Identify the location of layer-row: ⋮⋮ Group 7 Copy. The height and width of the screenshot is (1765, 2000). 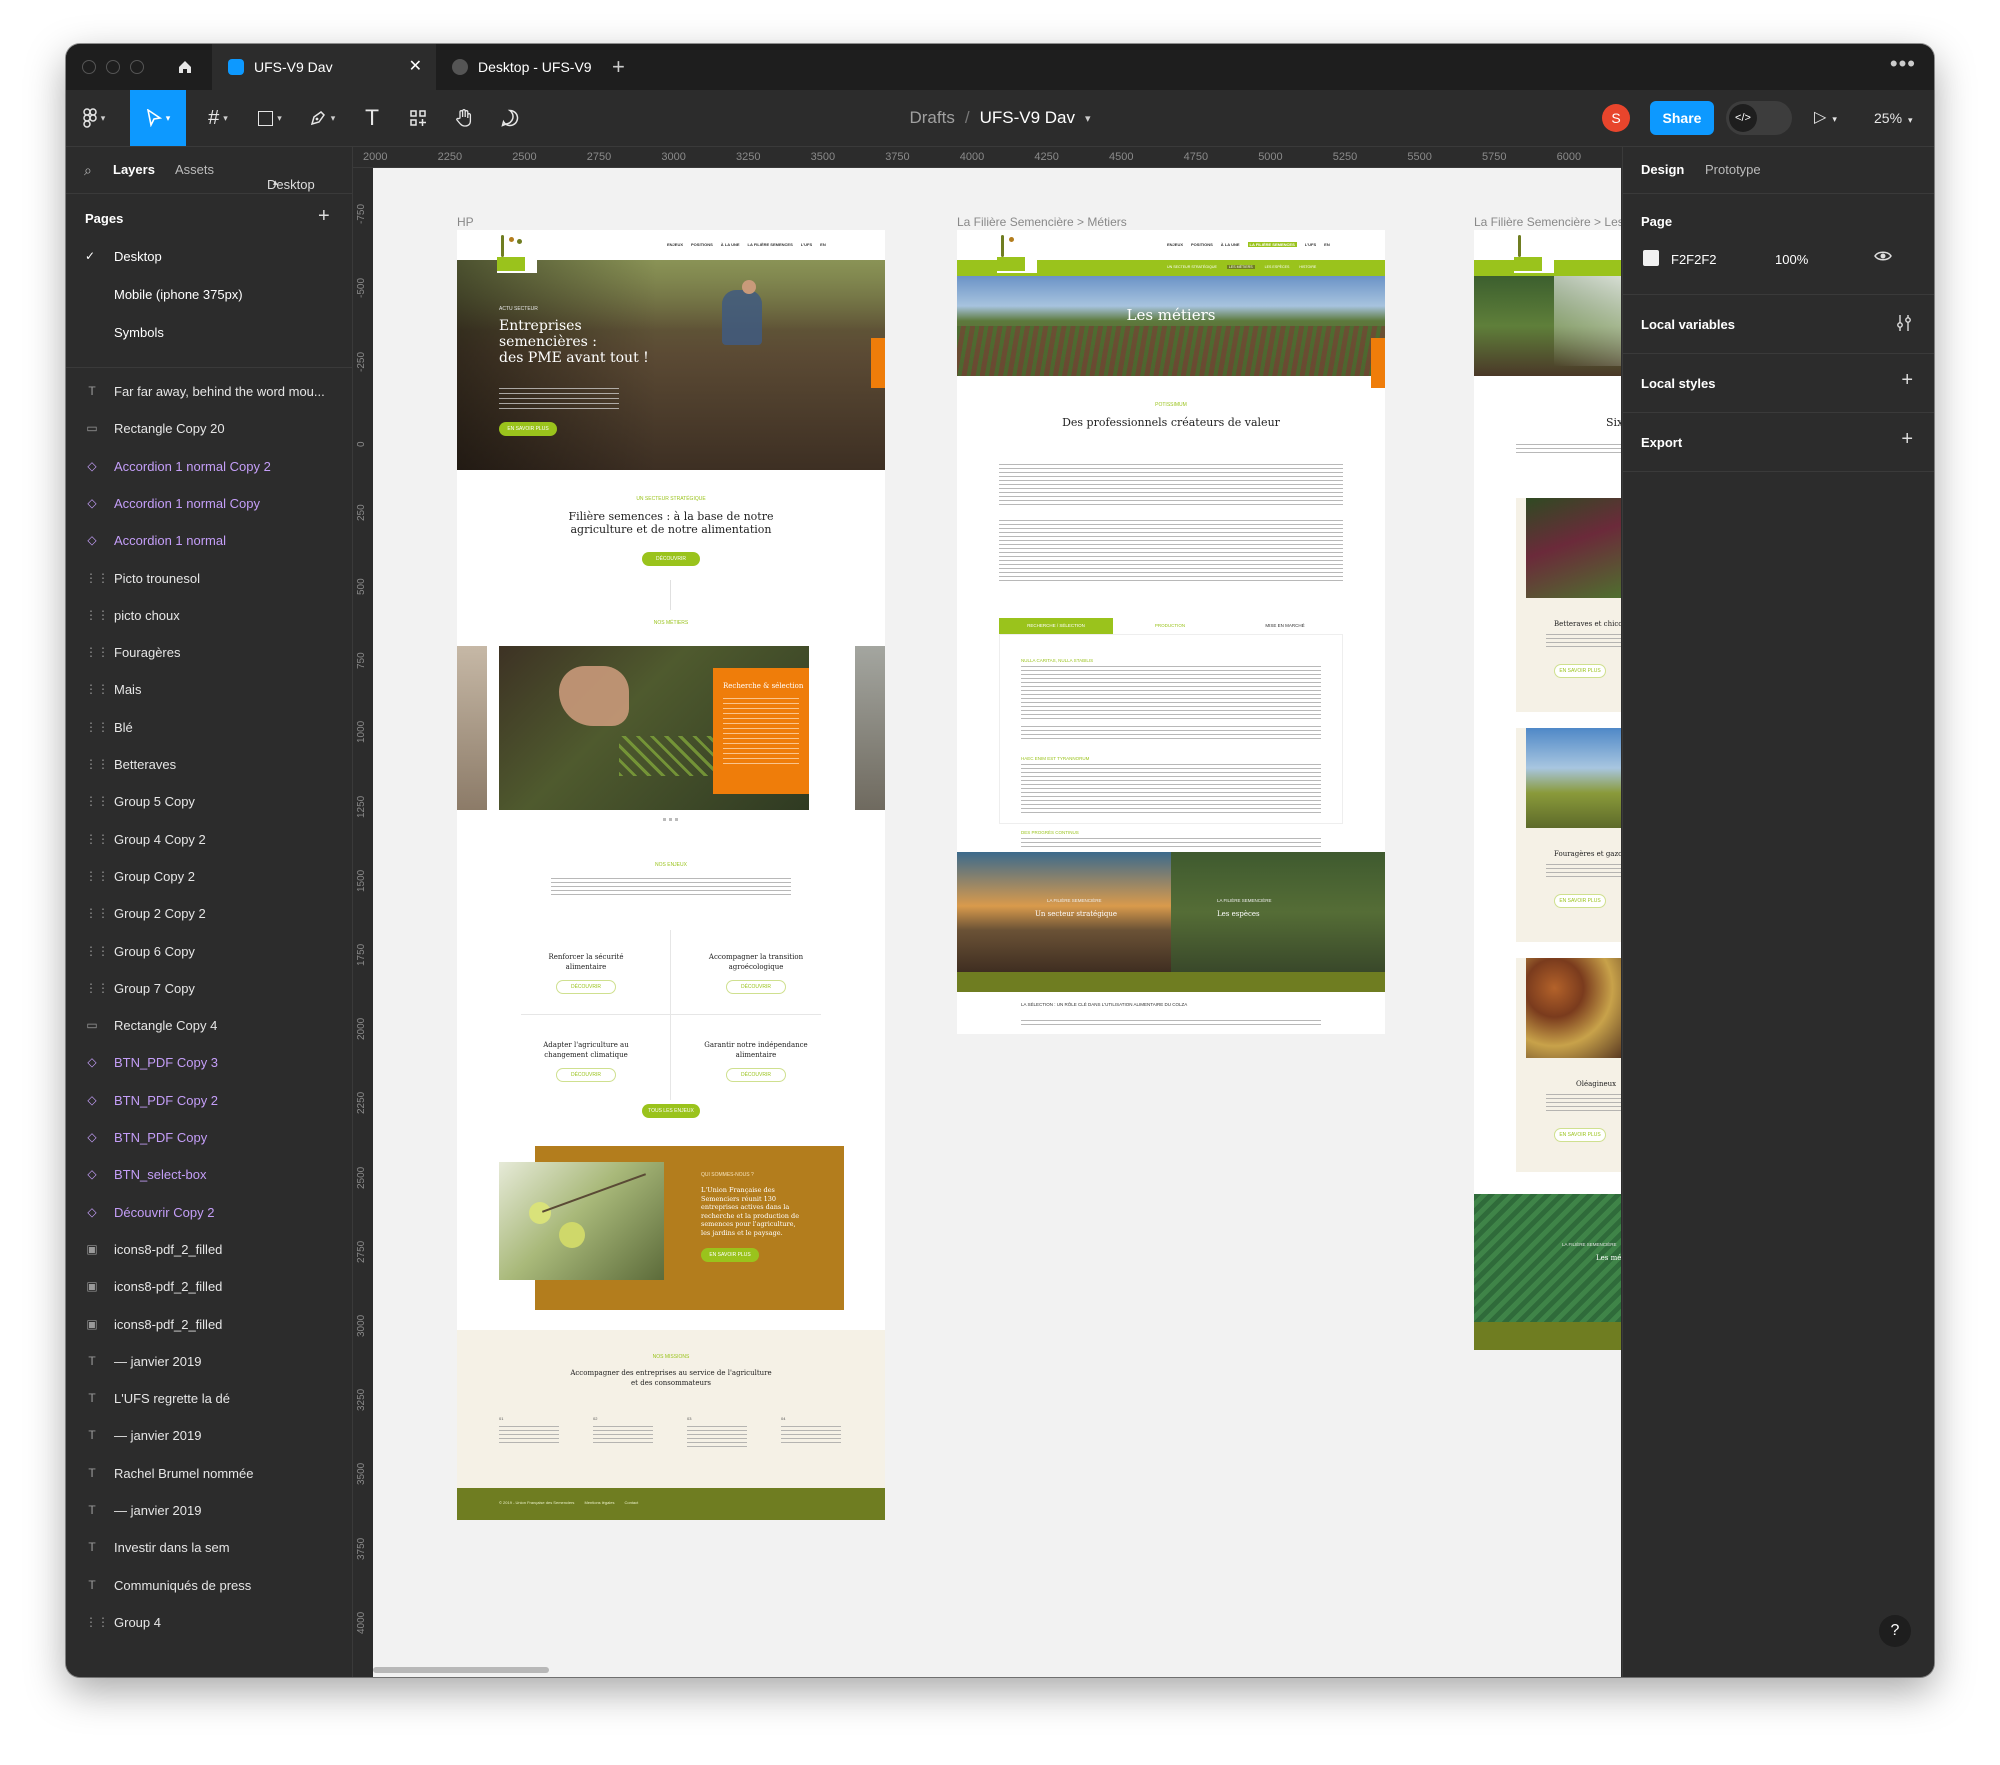
(209, 989).